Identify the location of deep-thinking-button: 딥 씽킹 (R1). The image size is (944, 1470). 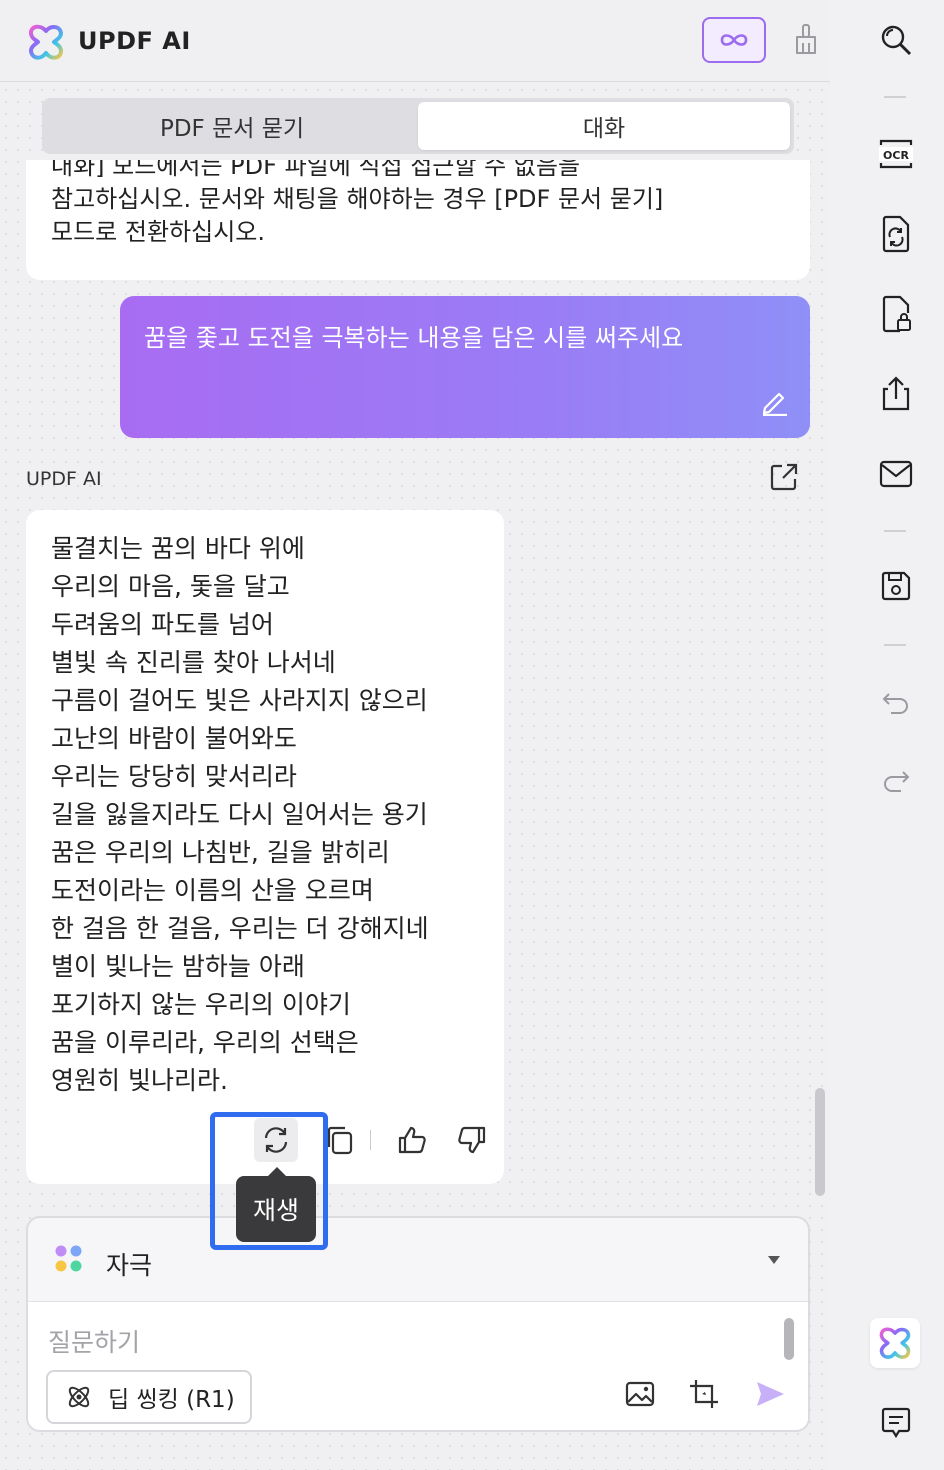
(149, 1397).